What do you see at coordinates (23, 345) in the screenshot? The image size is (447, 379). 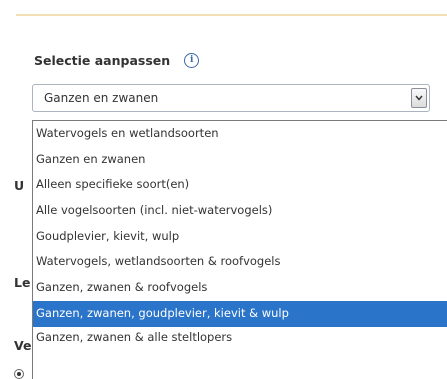 I see `background-label-3: Ve` at bounding box center [23, 345].